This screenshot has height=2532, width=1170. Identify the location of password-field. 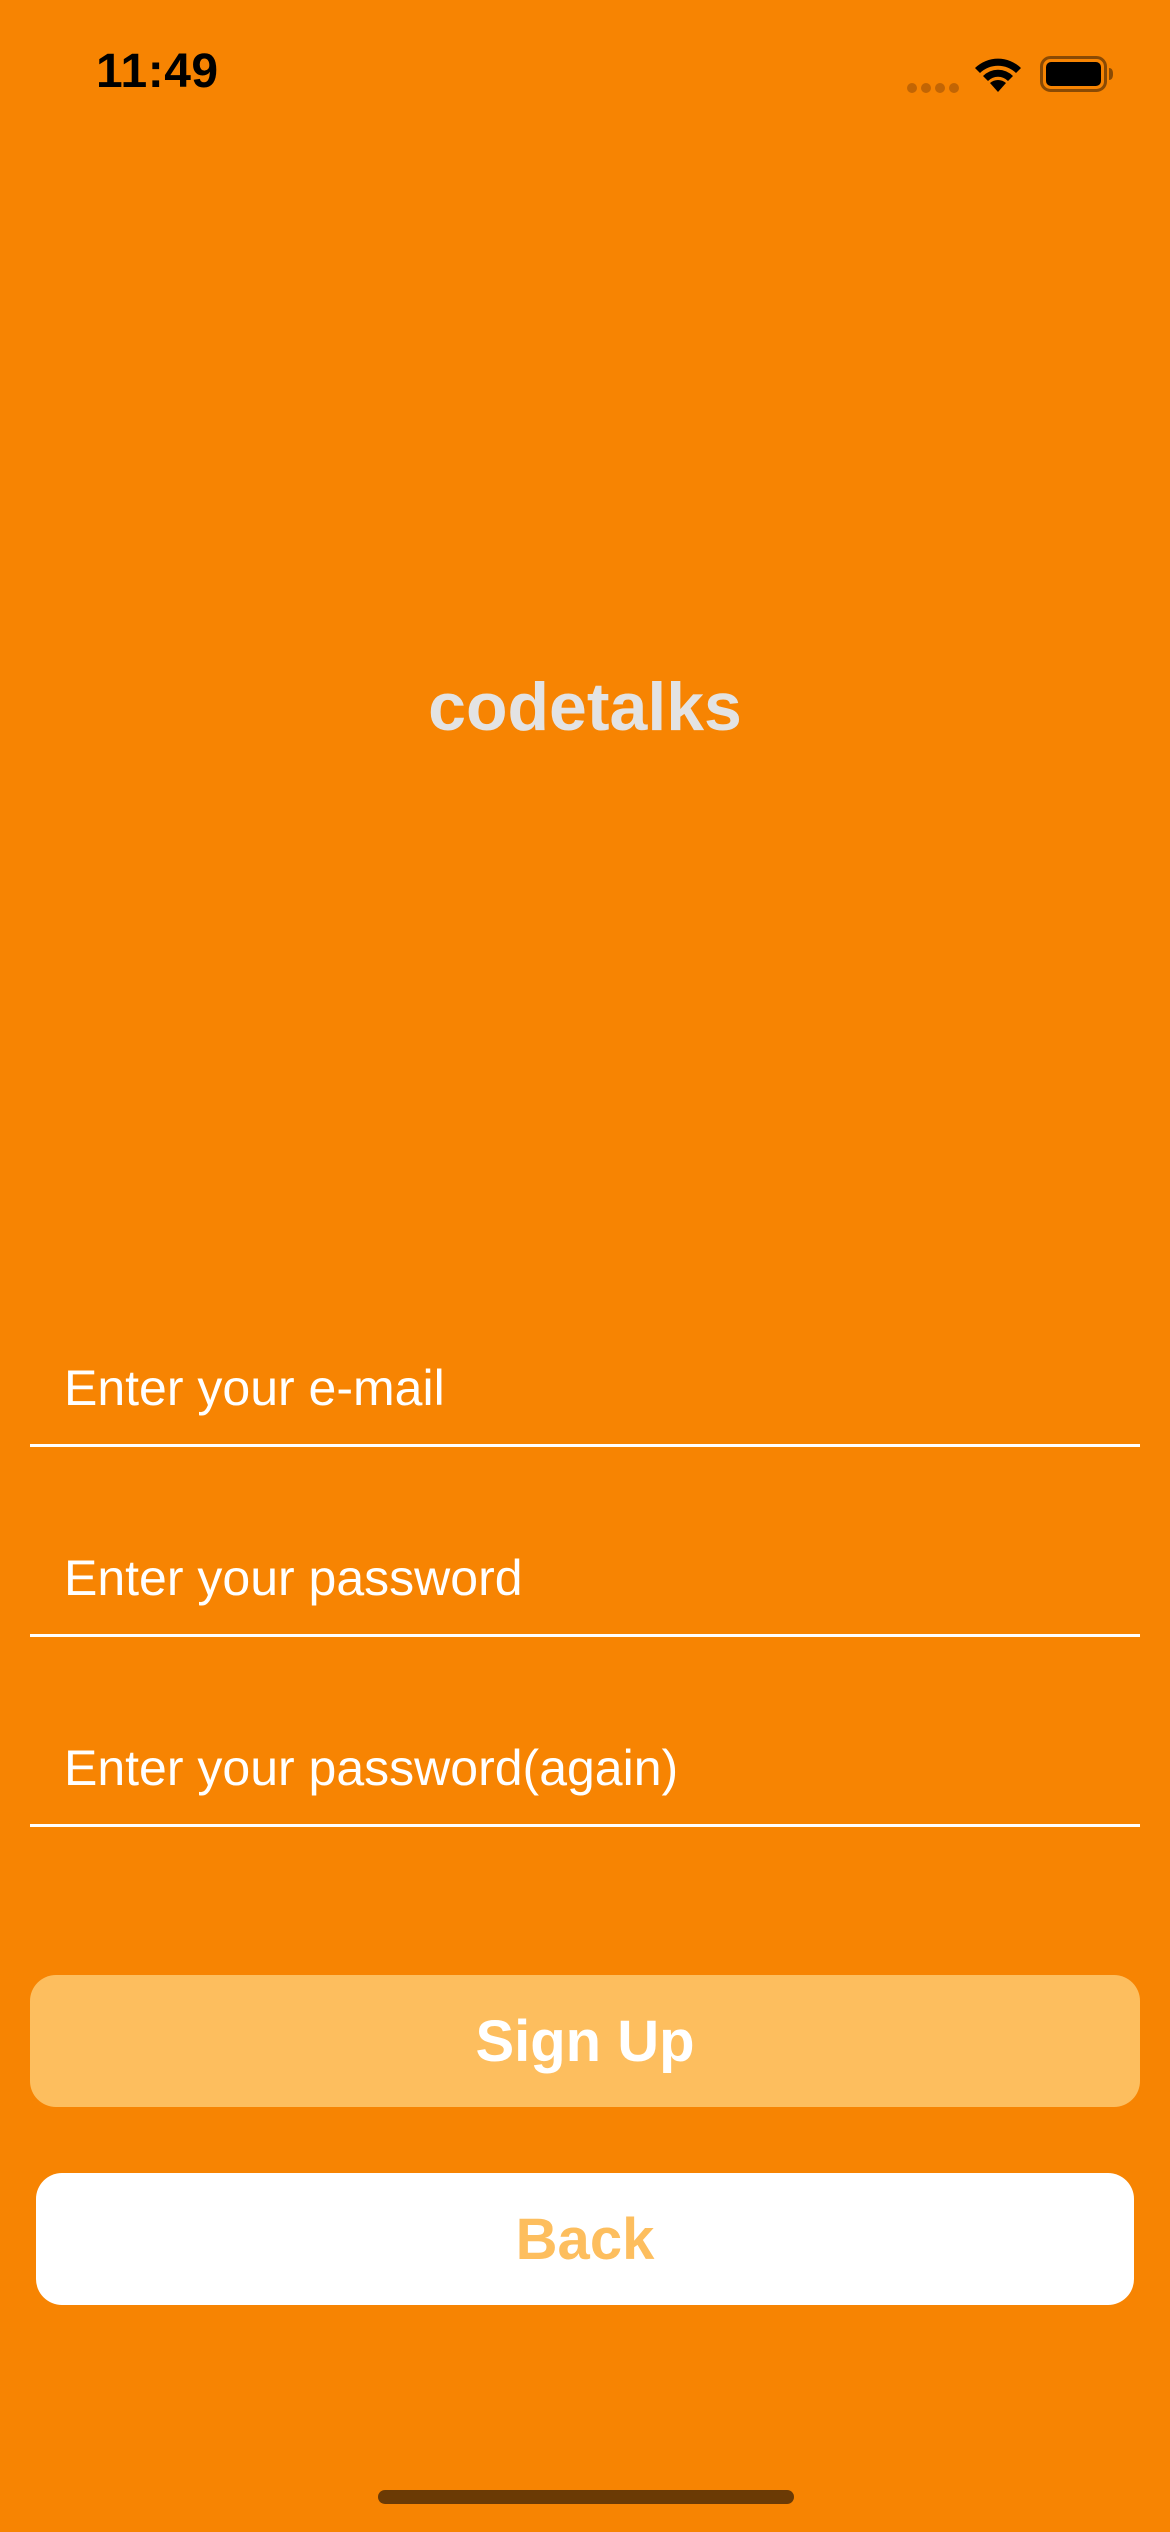
(585, 1580).